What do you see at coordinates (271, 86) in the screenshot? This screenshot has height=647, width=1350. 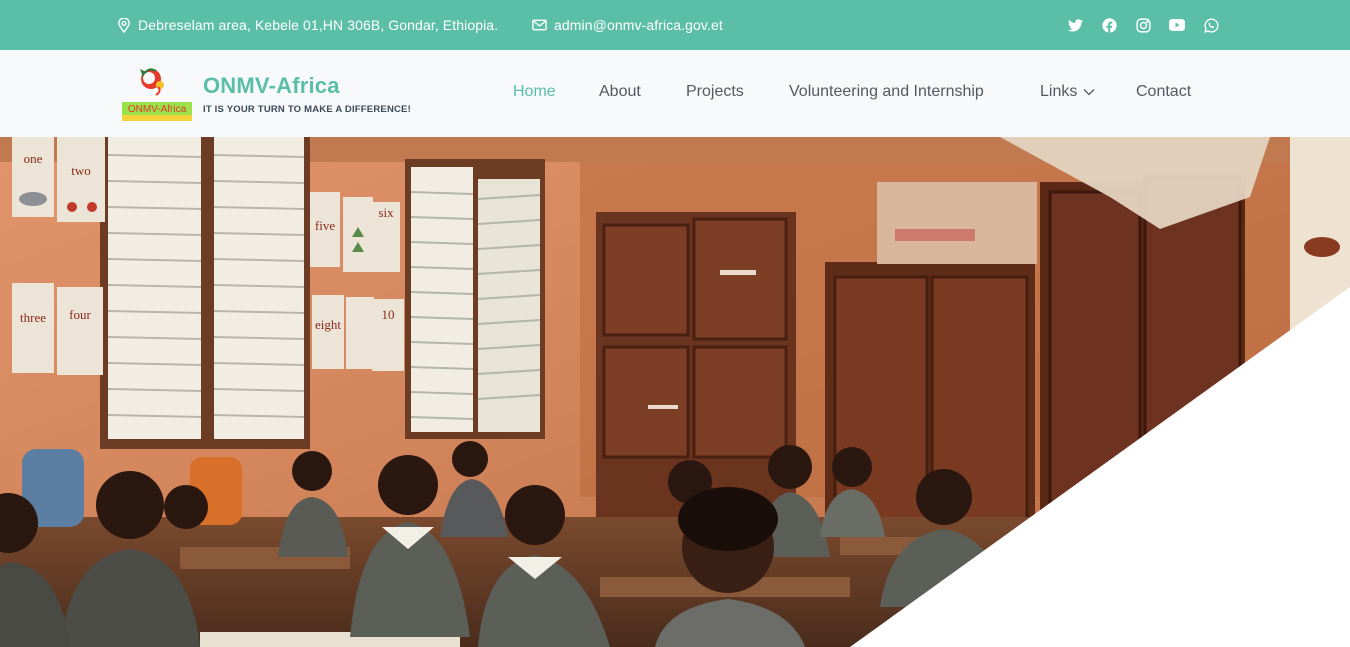 I see `site-title: ONMV-Africa` at bounding box center [271, 86].